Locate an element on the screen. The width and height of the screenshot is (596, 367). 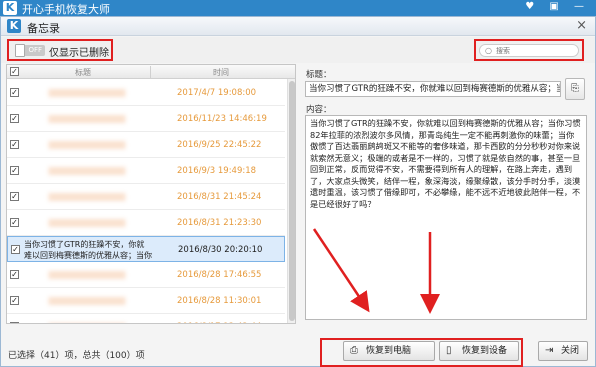
column-header-time: 时间 is located at coordinates (221, 72).